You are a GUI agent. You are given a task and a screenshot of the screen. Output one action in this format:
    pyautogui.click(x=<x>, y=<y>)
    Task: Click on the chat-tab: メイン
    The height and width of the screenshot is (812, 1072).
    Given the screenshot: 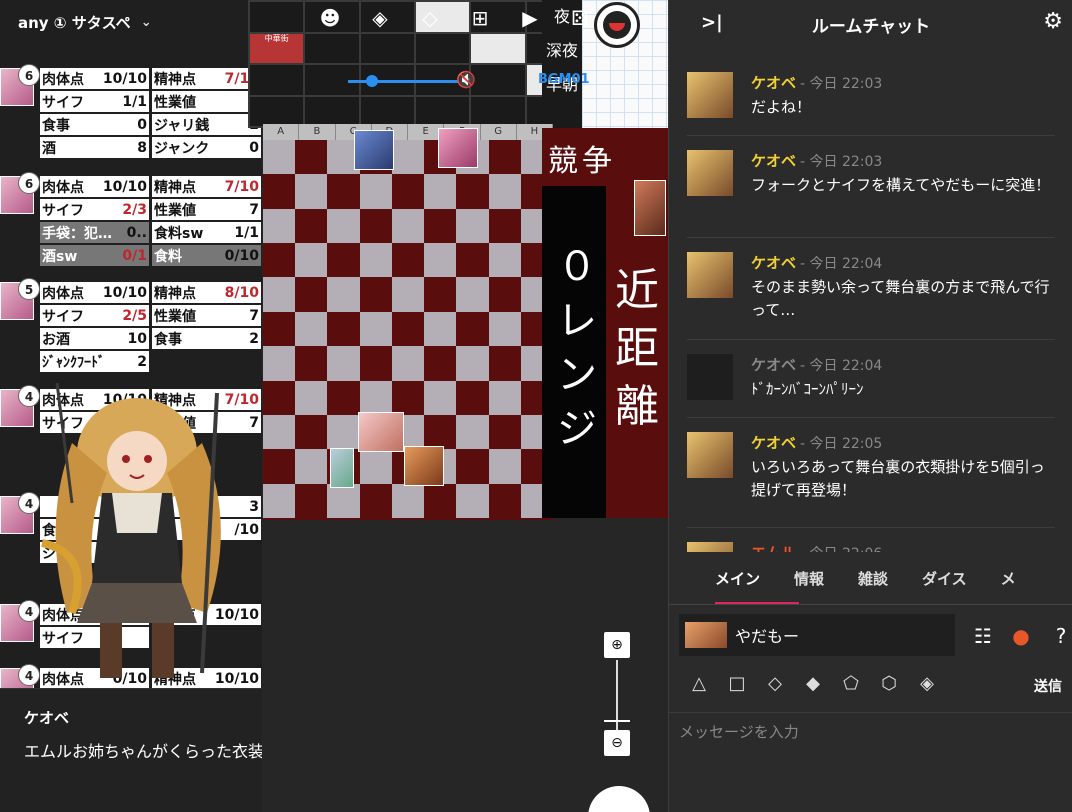 What is the action you would take?
    pyautogui.click(x=737, y=578)
    